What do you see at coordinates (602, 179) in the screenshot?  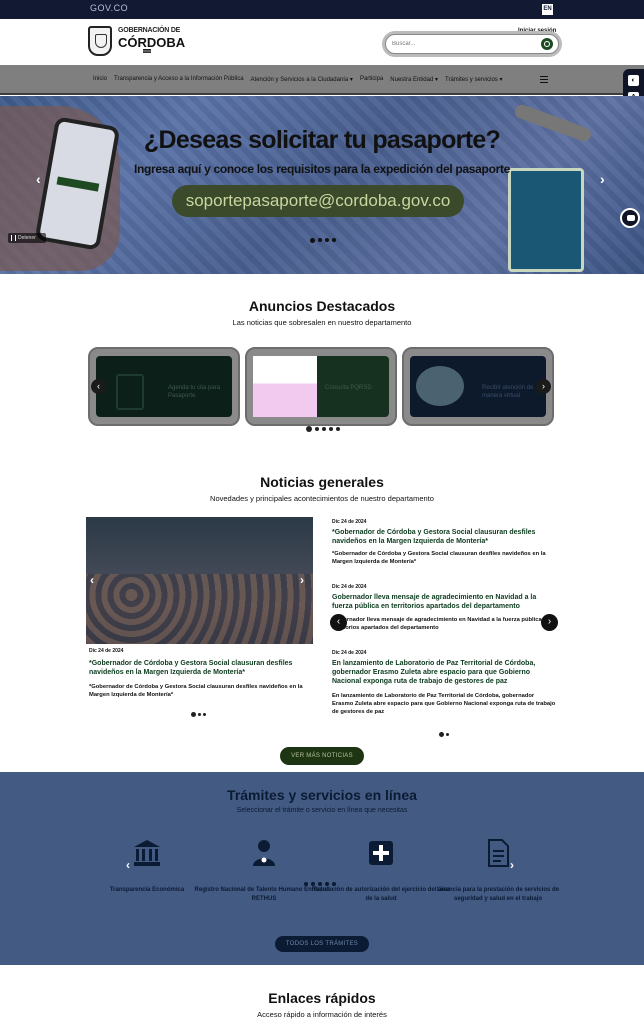 I see `hero-next-arrow: ›` at bounding box center [602, 179].